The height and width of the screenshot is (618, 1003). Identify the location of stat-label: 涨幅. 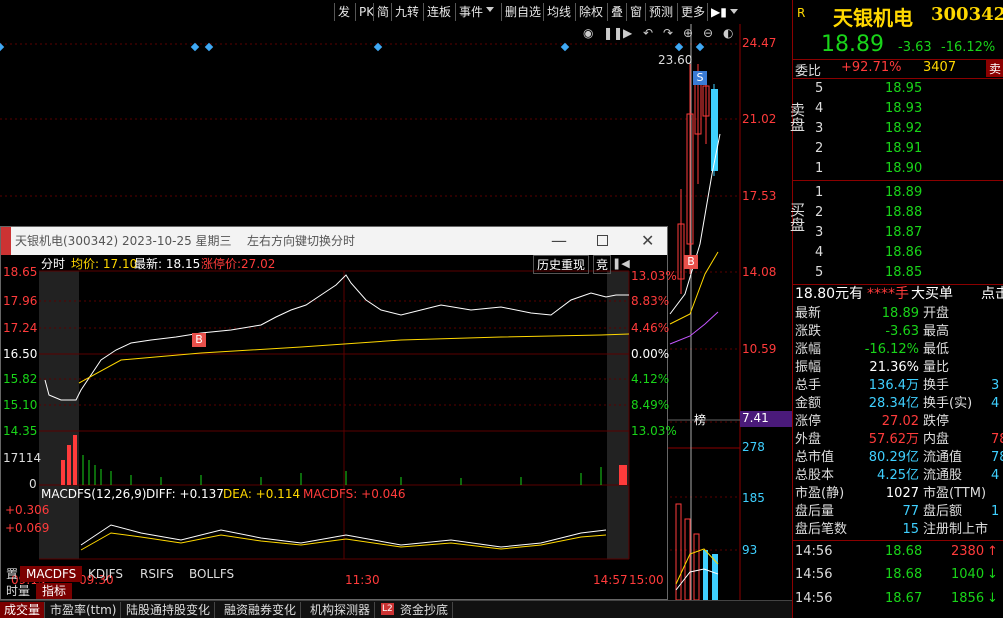
(808, 349).